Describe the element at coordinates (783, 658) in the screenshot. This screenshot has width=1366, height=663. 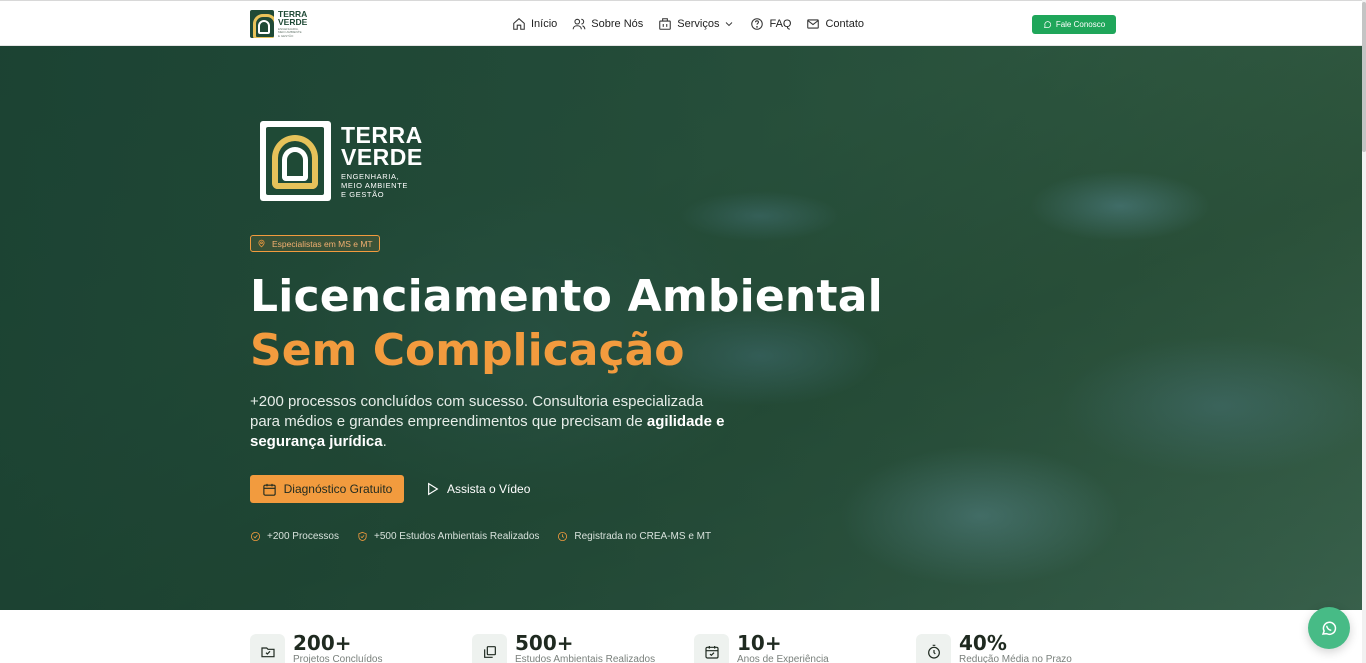
I see `stat-label: Anos de Experiência` at that location.